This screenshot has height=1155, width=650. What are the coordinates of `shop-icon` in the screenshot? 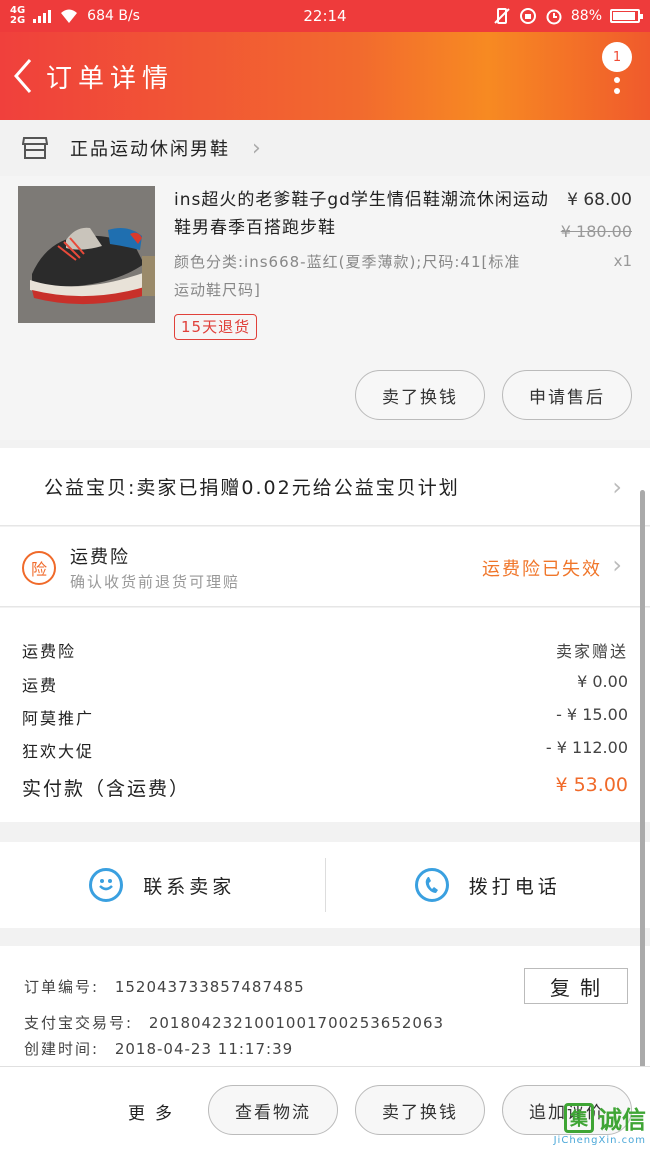 It's located at (35, 148).